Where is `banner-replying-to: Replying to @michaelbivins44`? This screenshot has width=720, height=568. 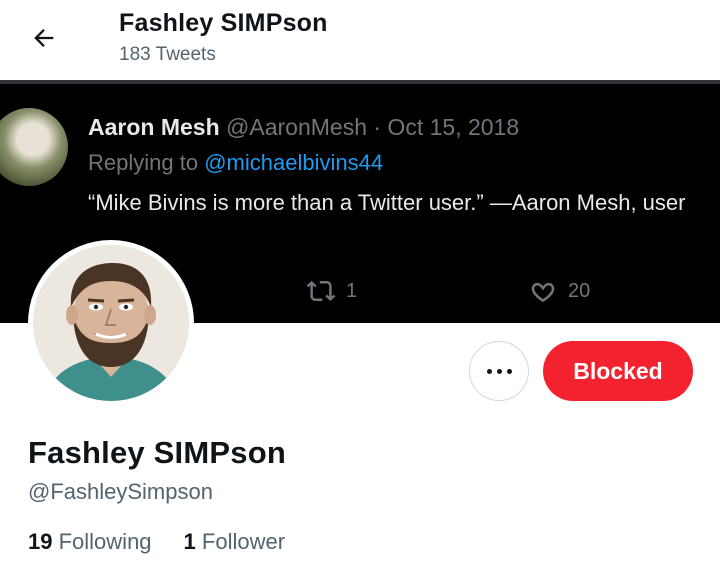
banner-replying-to: Replying to @michaelbivins44 is located at coordinates (235, 163).